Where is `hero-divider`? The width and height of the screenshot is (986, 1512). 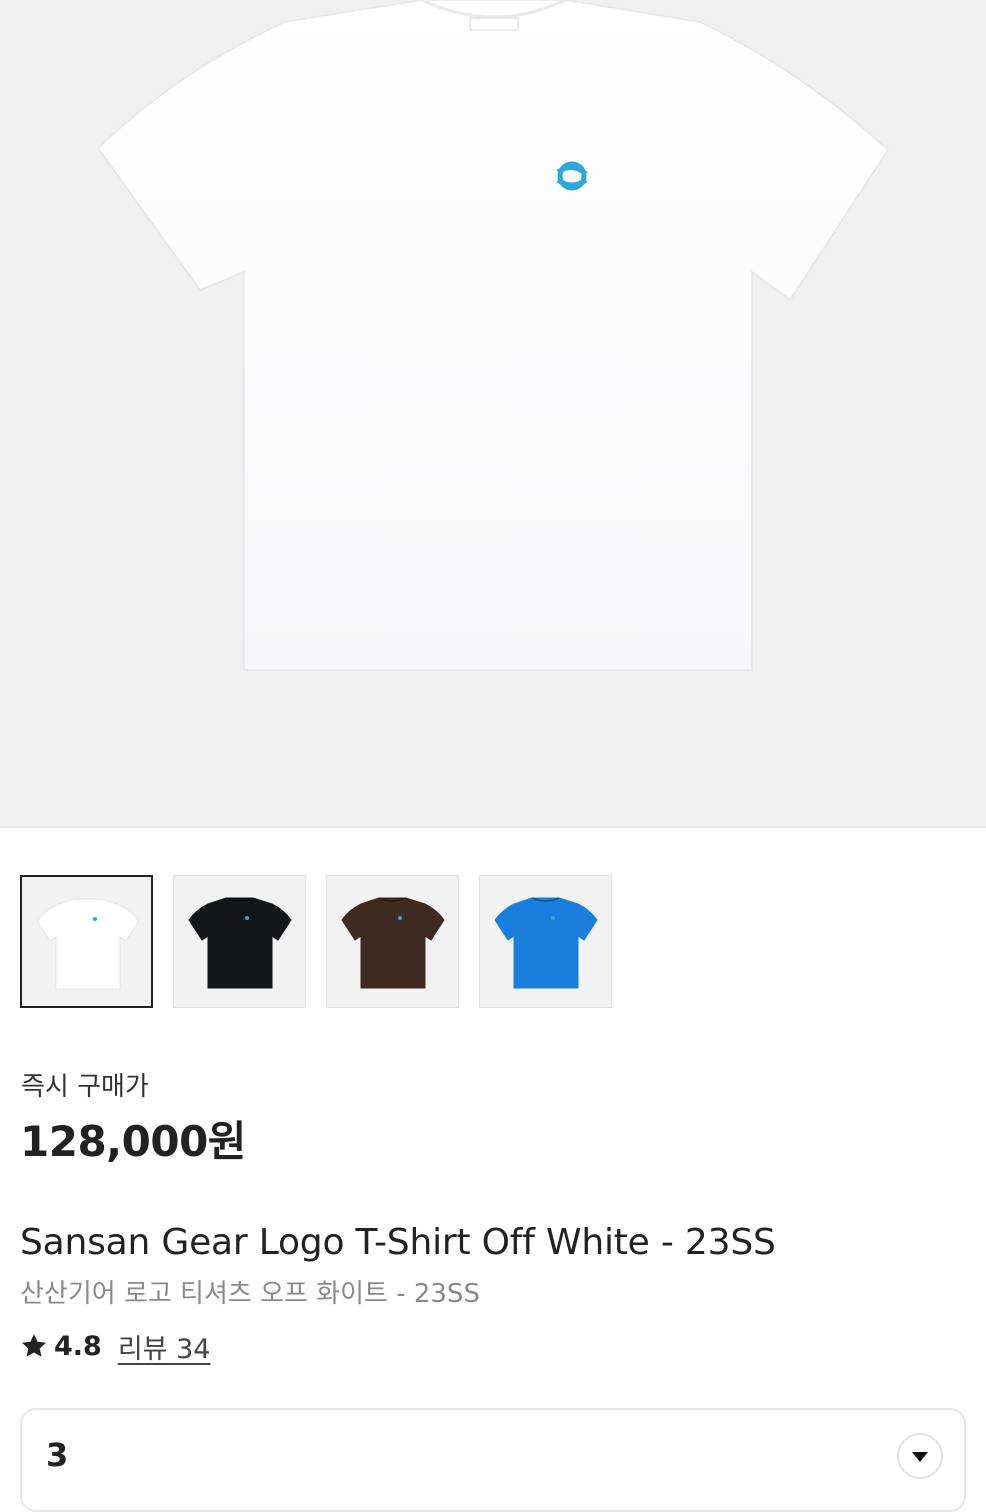
hero-divider is located at coordinates (493, 827).